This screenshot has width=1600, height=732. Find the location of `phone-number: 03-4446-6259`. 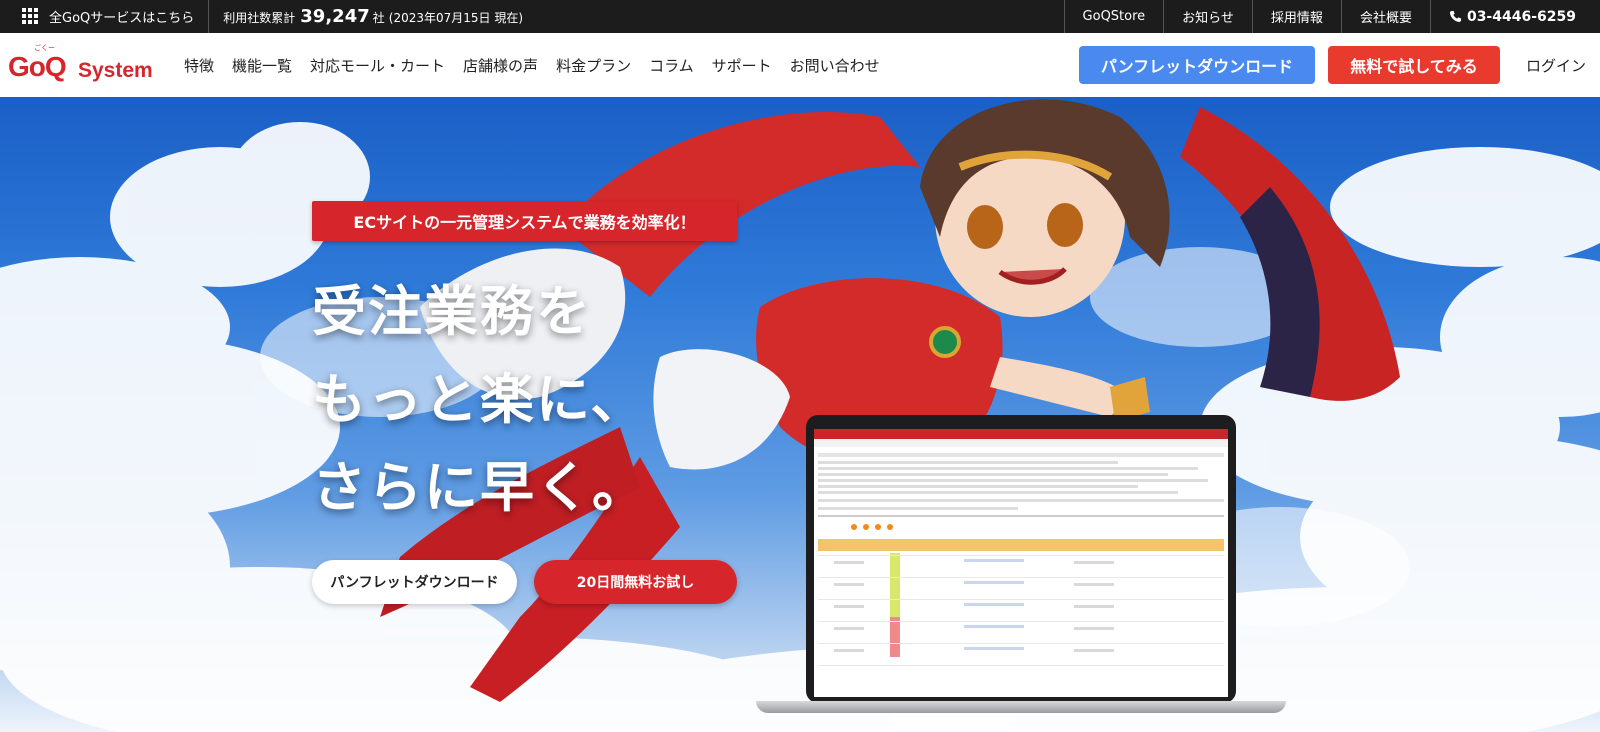

phone-number: 03-4446-6259 is located at coordinates (1521, 16).